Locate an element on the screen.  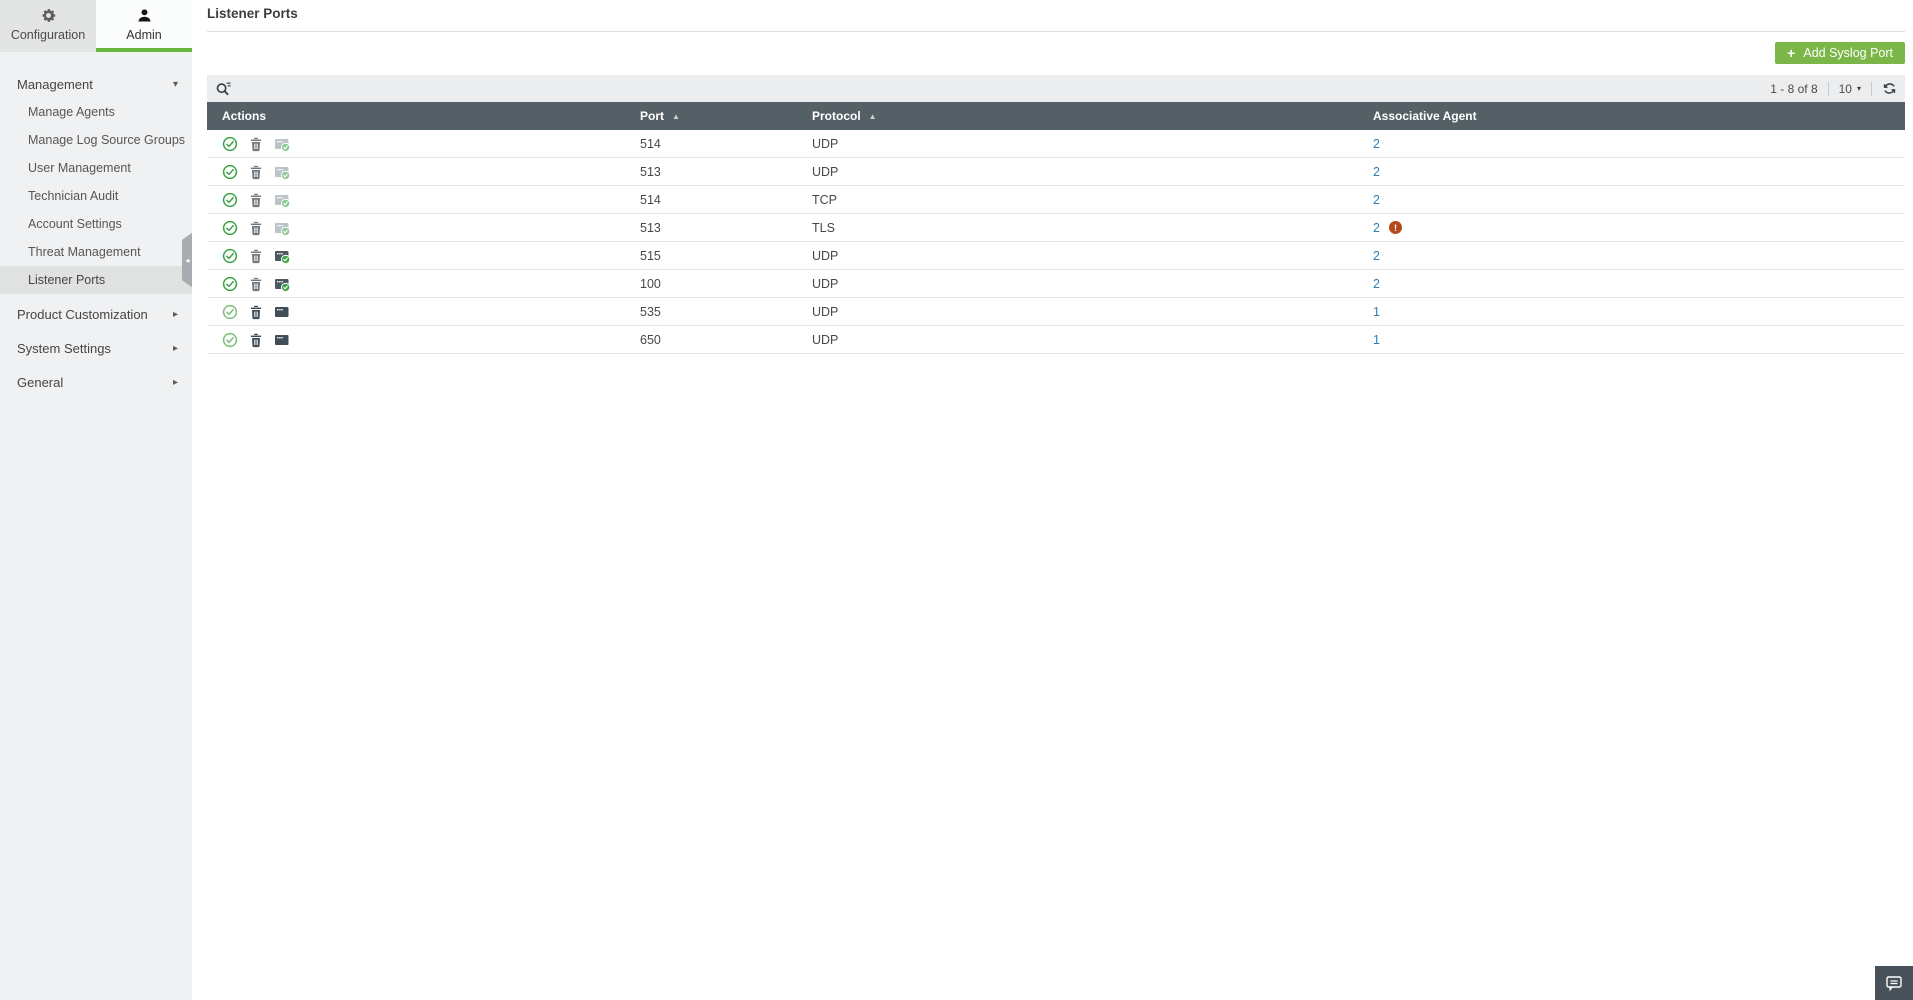
sidebar-item-listener-ports: Listener Ports is located at coordinates (96, 280).